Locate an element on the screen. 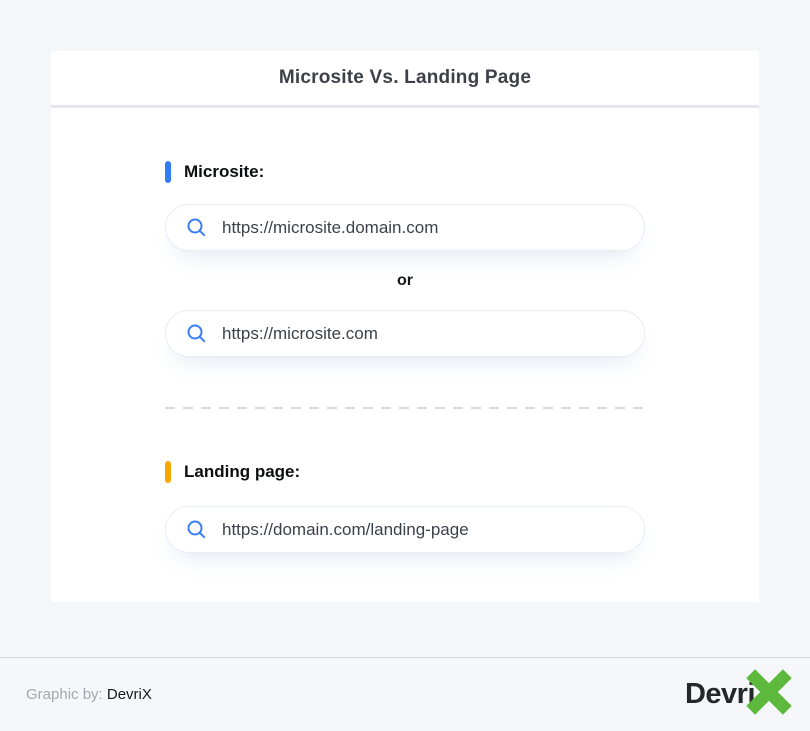 The image size is (810, 731). url-text: https://microsite.com is located at coordinates (300, 333).